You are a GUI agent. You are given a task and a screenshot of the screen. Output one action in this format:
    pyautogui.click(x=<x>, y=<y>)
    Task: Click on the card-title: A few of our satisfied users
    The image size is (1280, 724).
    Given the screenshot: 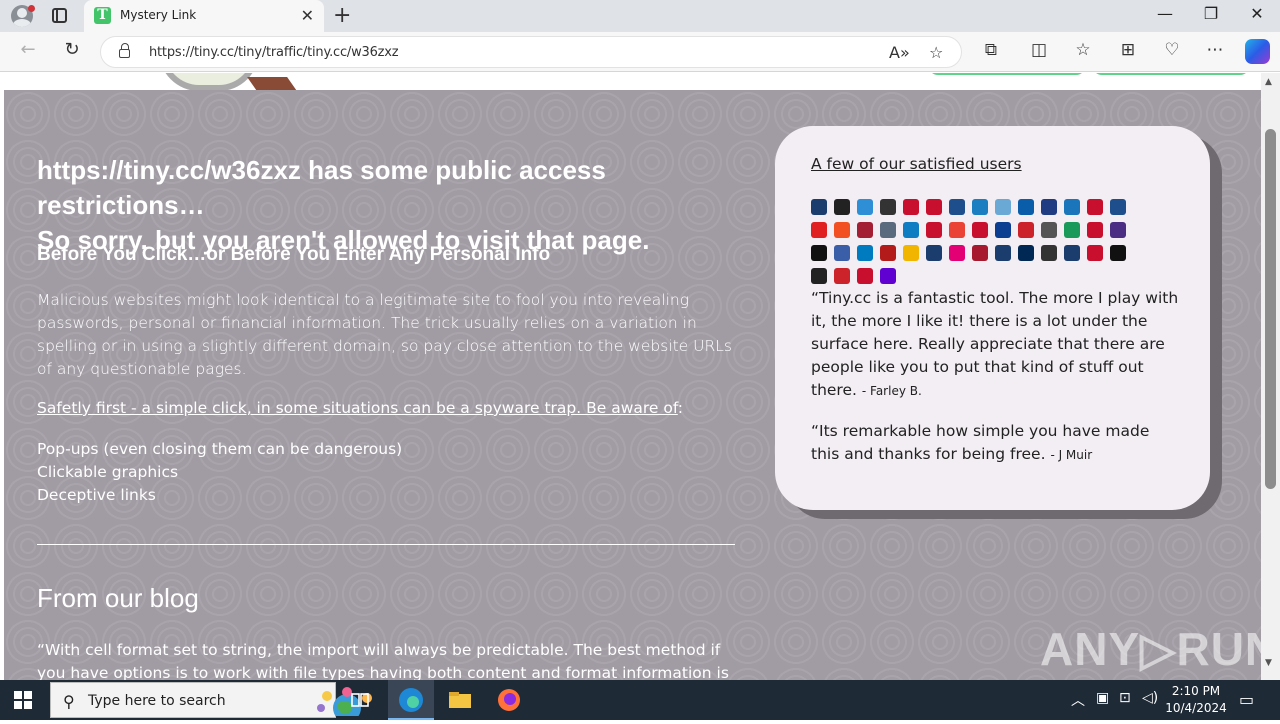 What is the action you would take?
    pyautogui.click(x=916, y=164)
    